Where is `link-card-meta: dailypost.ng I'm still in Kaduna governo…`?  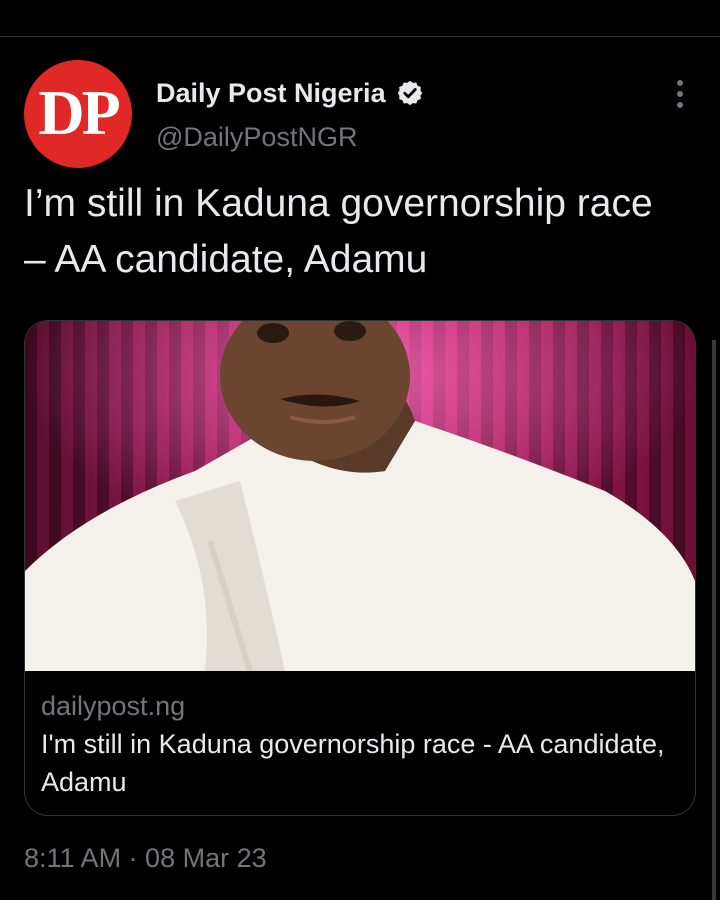
link-card-meta: dailypost.ng I'm still in Kaduna governo… is located at coordinates (361, 744).